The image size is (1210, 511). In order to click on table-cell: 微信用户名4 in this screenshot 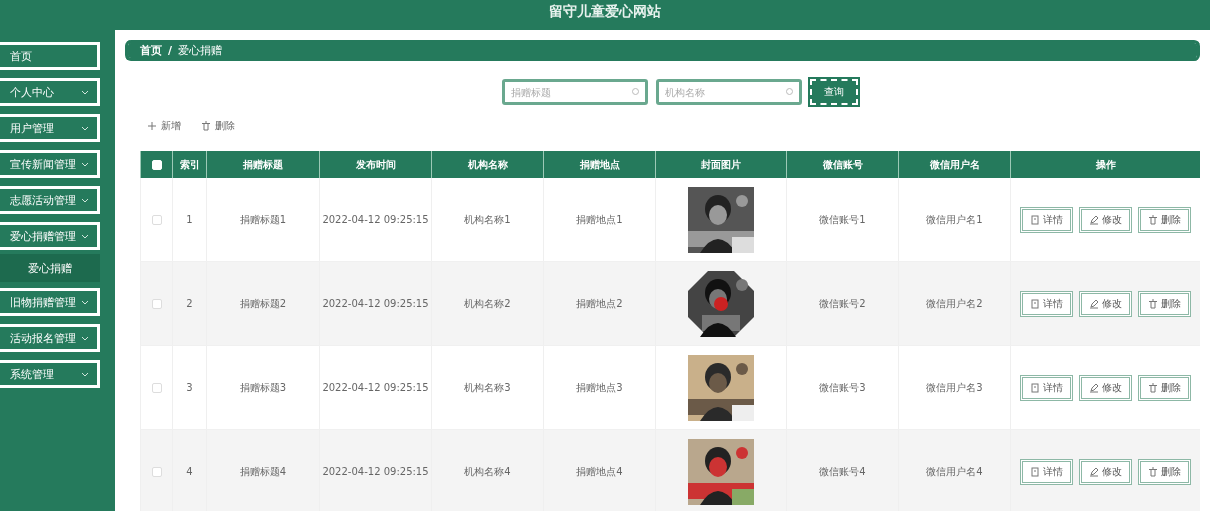, I will do `click(954, 470)`.